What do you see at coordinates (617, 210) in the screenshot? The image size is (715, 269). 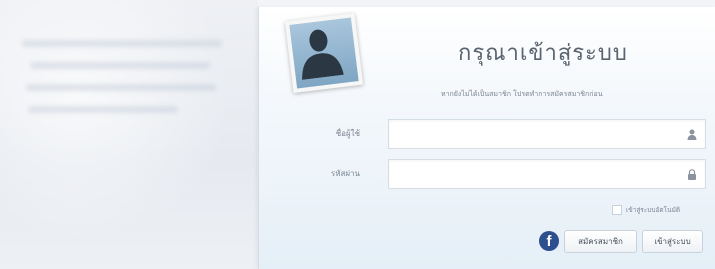 I see `remember-me-checkbox` at bounding box center [617, 210].